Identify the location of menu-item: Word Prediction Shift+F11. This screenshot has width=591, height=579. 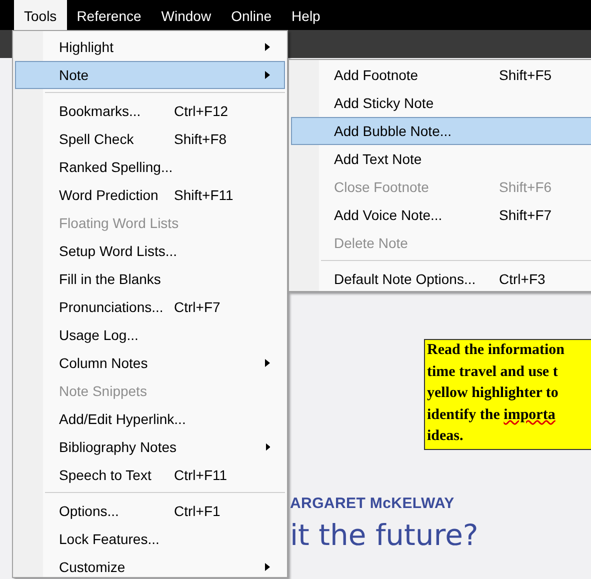
(150, 195).